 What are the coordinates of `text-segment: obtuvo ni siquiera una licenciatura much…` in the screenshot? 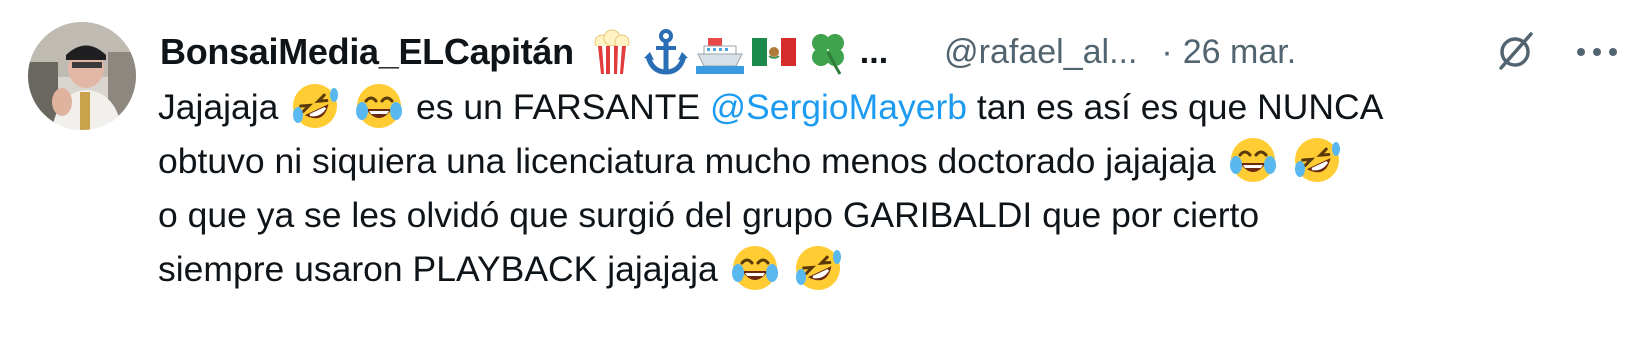 It's located at (687, 161).